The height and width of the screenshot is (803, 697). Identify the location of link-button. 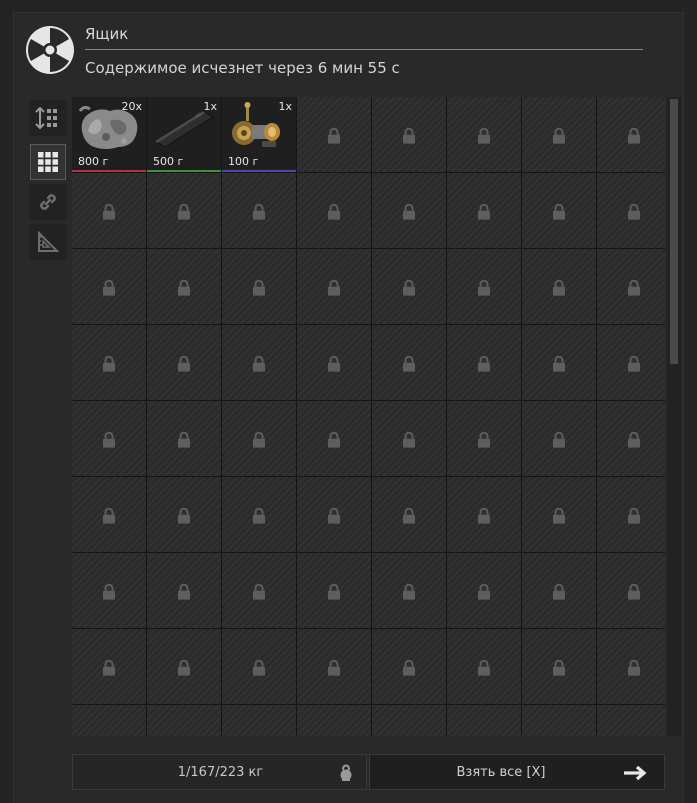
(48, 202).